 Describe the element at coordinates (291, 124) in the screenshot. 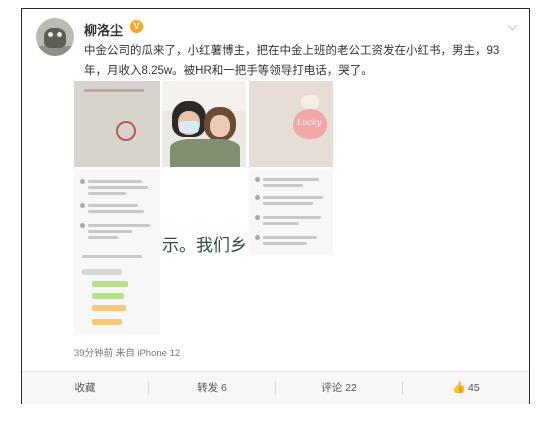

I see `post-image-3: Lucky` at that location.